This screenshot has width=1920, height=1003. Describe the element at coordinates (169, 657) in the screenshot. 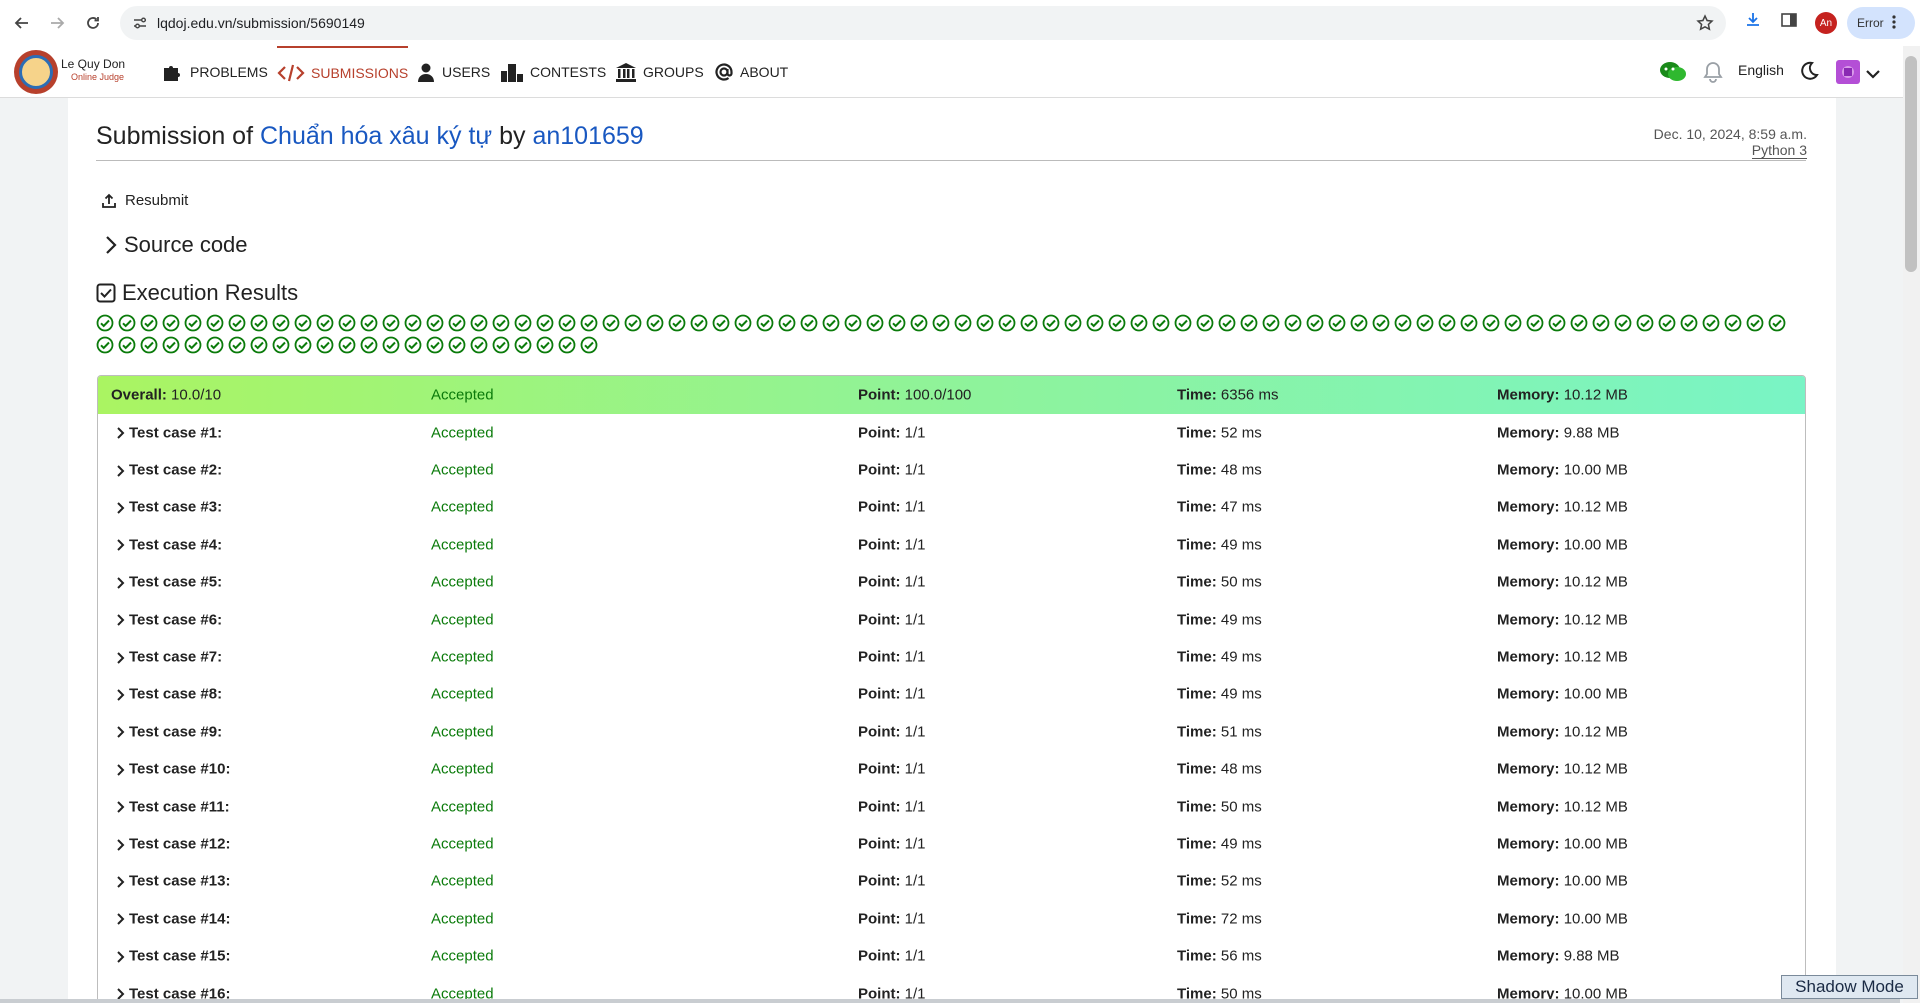

I see `test-case-toggle: Test case #7:` at that location.